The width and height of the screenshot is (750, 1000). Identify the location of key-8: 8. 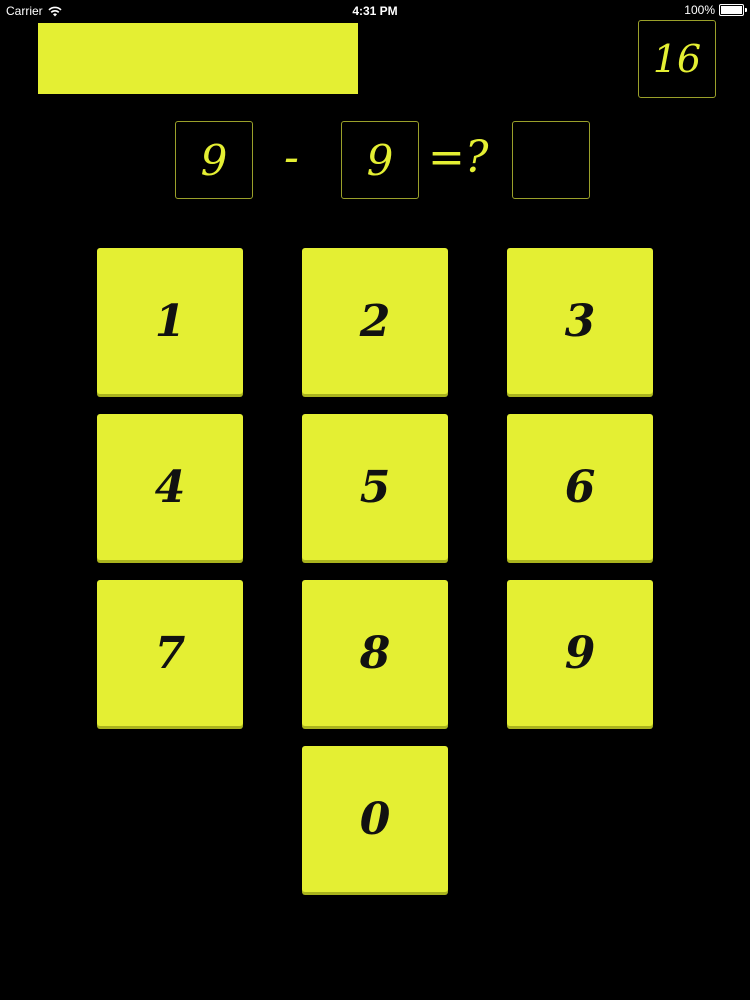
(375, 653).